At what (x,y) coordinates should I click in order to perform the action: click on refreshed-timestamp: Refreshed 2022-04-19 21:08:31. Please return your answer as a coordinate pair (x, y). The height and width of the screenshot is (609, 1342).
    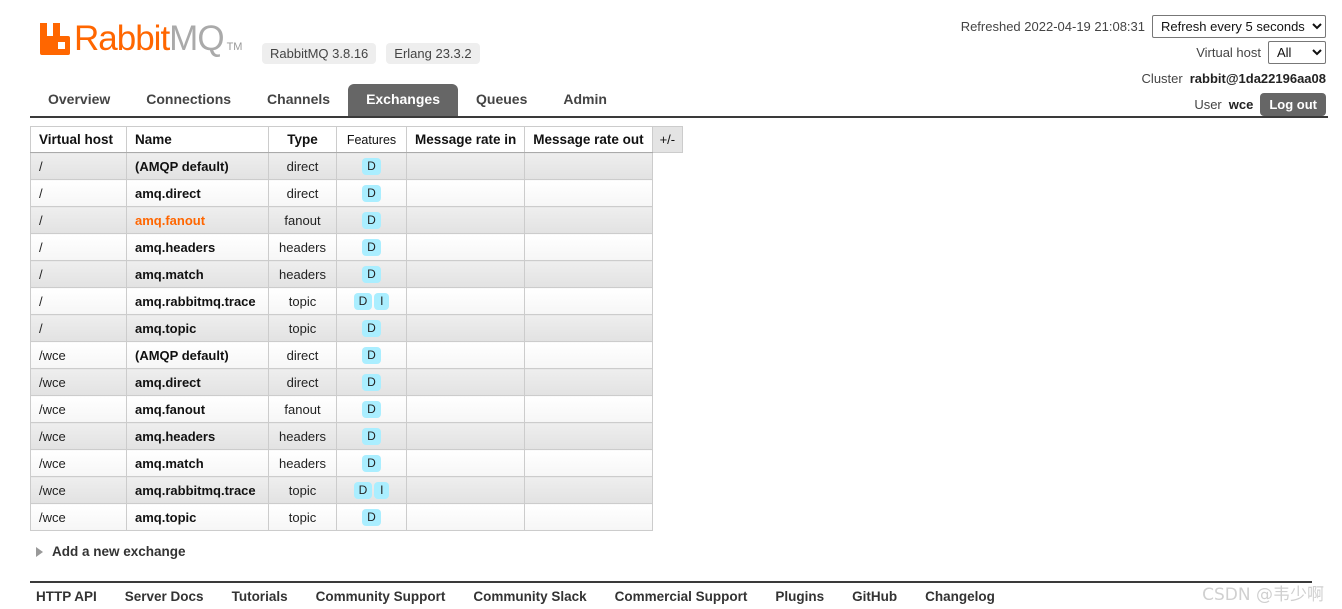
    Looking at the image, I should click on (1052, 26).